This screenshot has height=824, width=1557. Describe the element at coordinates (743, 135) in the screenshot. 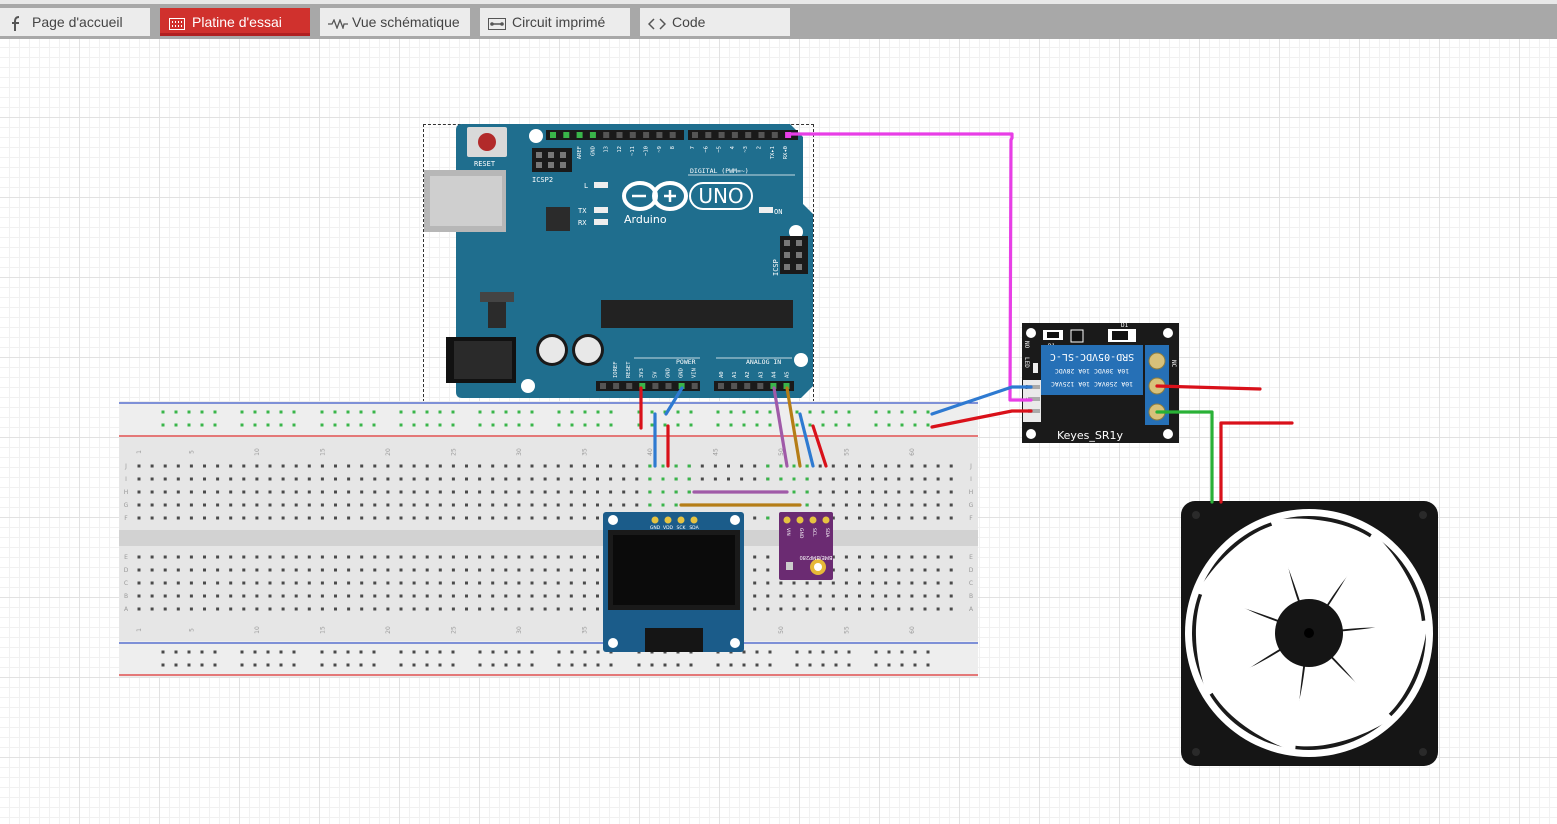

I see `digital-header-right` at that location.